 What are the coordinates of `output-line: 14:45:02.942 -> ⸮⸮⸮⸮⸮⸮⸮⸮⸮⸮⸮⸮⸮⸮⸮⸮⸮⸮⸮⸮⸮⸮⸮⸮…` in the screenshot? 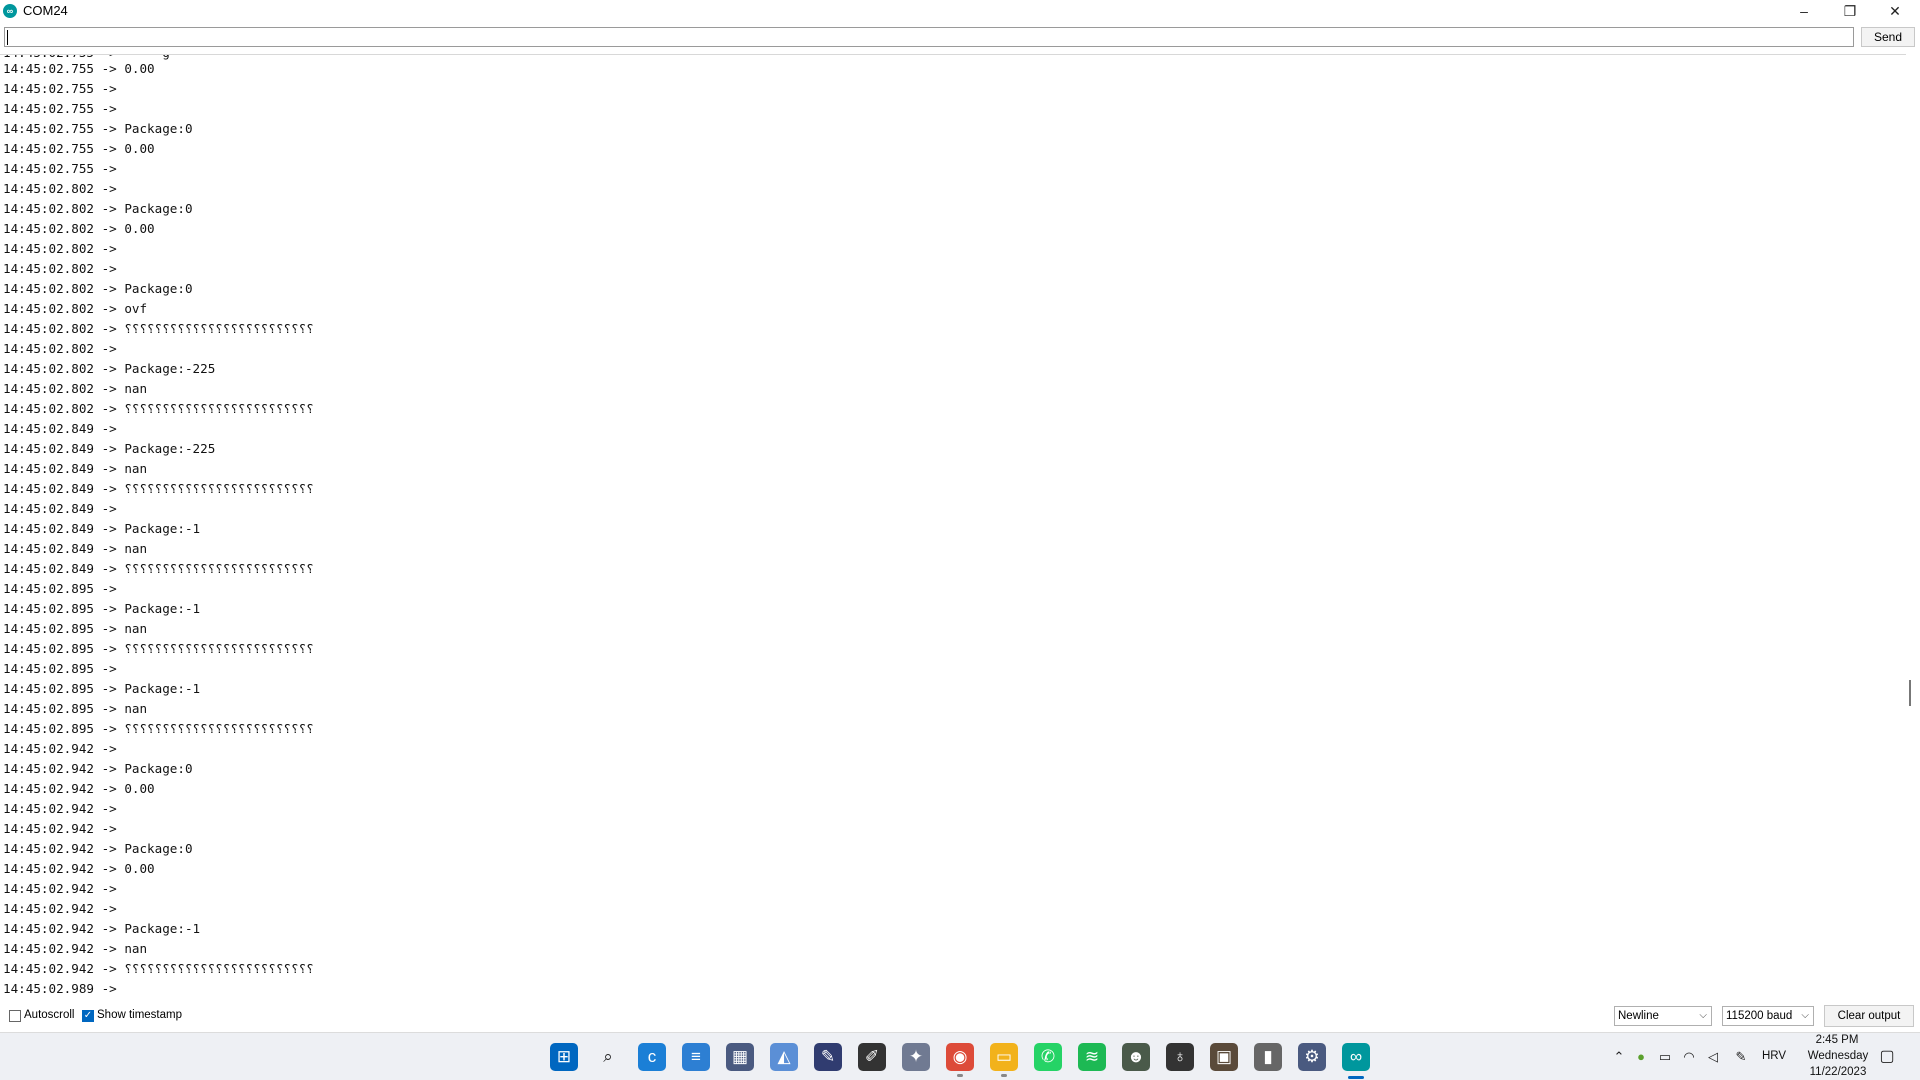 It's located at (158, 968).